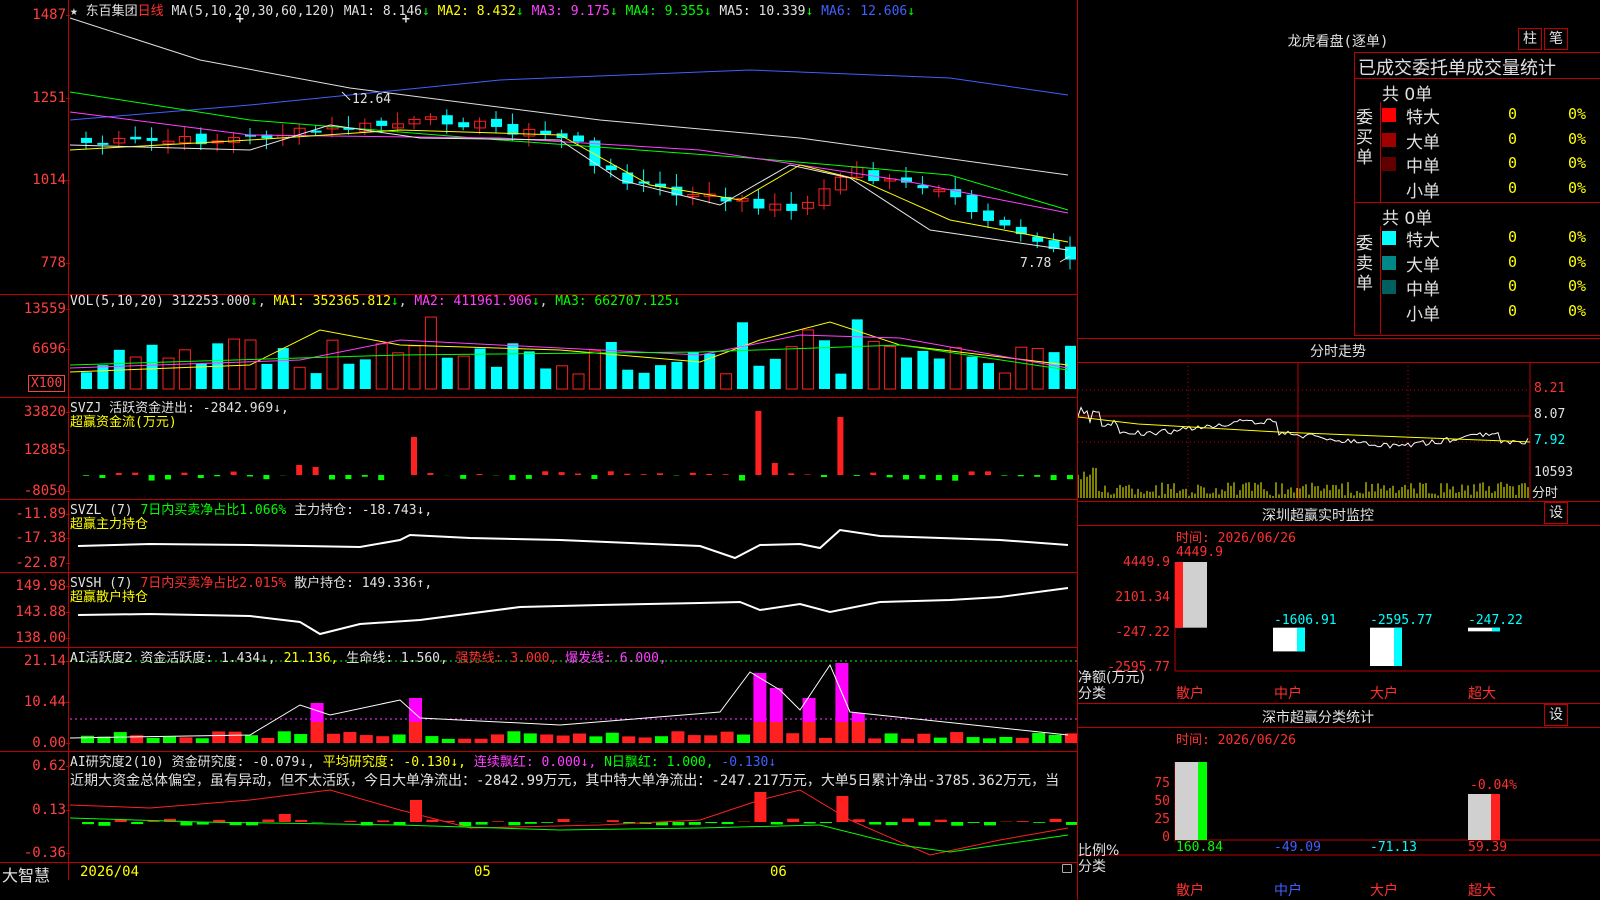 The width and height of the screenshot is (1600, 900). I want to click on y-tick: -8050, so click(35, 491).